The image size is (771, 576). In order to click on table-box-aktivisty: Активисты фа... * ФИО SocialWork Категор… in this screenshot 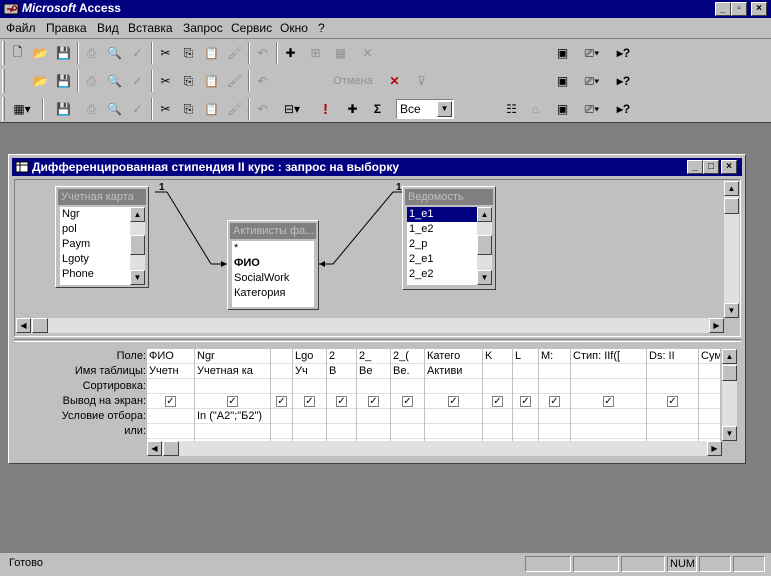, I will do `click(273, 265)`.